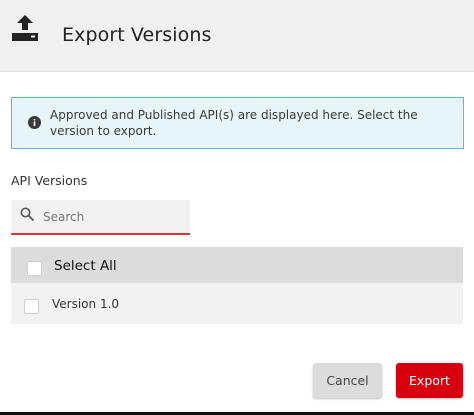  Describe the element at coordinates (347, 380) in the screenshot. I see `cancel-button: Cancel` at that location.